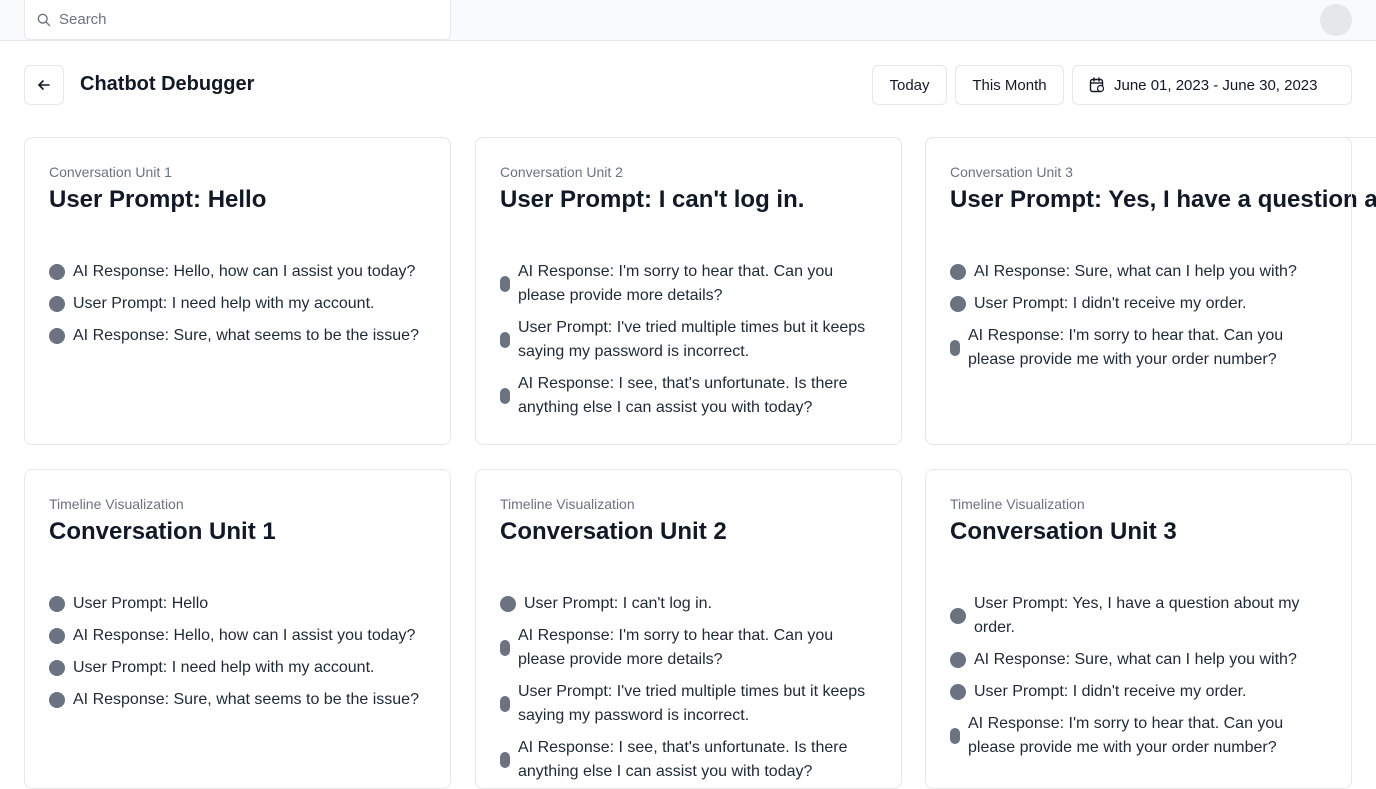 The image size is (1376, 789). Describe the element at coordinates (110, 172) in the screenshot. I see `card-kicker: Conversation Unit 1` at that location.